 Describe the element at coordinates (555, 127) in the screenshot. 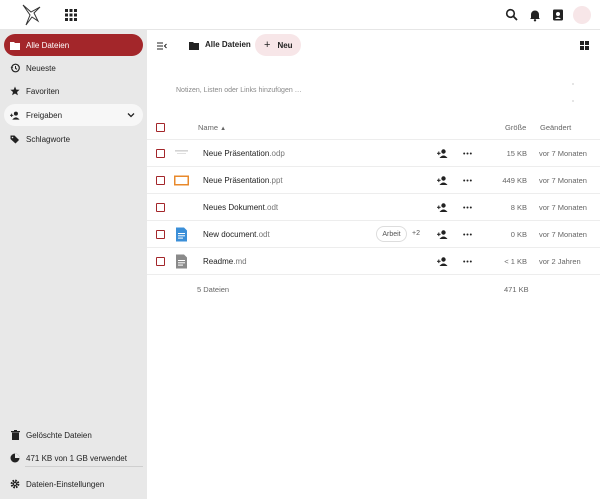

I see `column-header-modified: Geändert` at that location.